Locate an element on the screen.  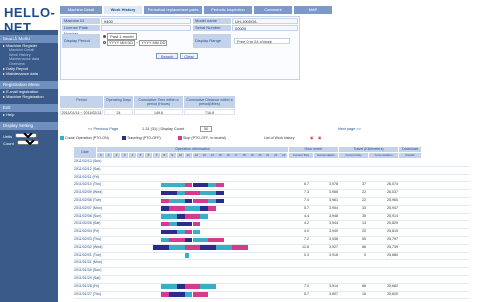
pdf-download-icon: ▣ is located at coordinates (319, 138).